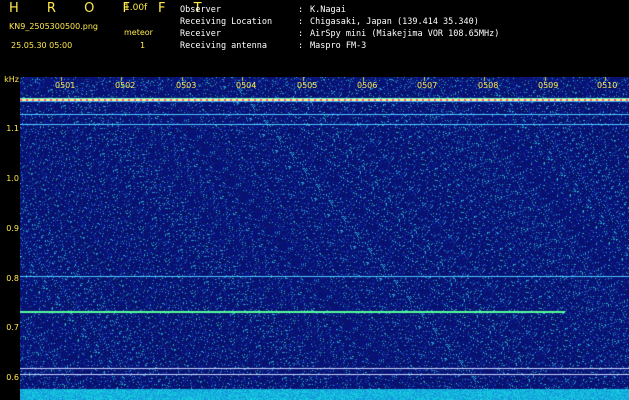 The image size is (629, 400). What do you see at coordinates (12, 278) in the screenshot?
I see `y-tick-label: 0.8` at bounding box center [12, 278].